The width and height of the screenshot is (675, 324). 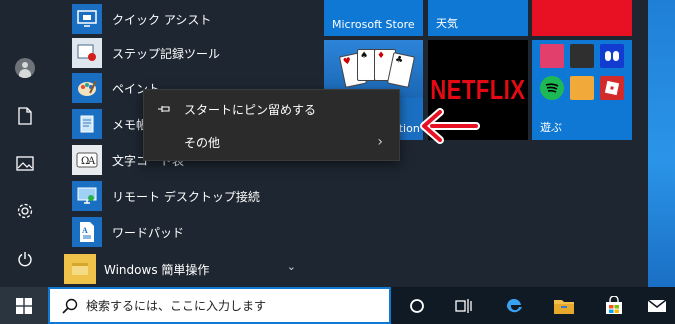 I want to click on menu-item-label: スタートにピン留めする, so click(x=250, y=109).